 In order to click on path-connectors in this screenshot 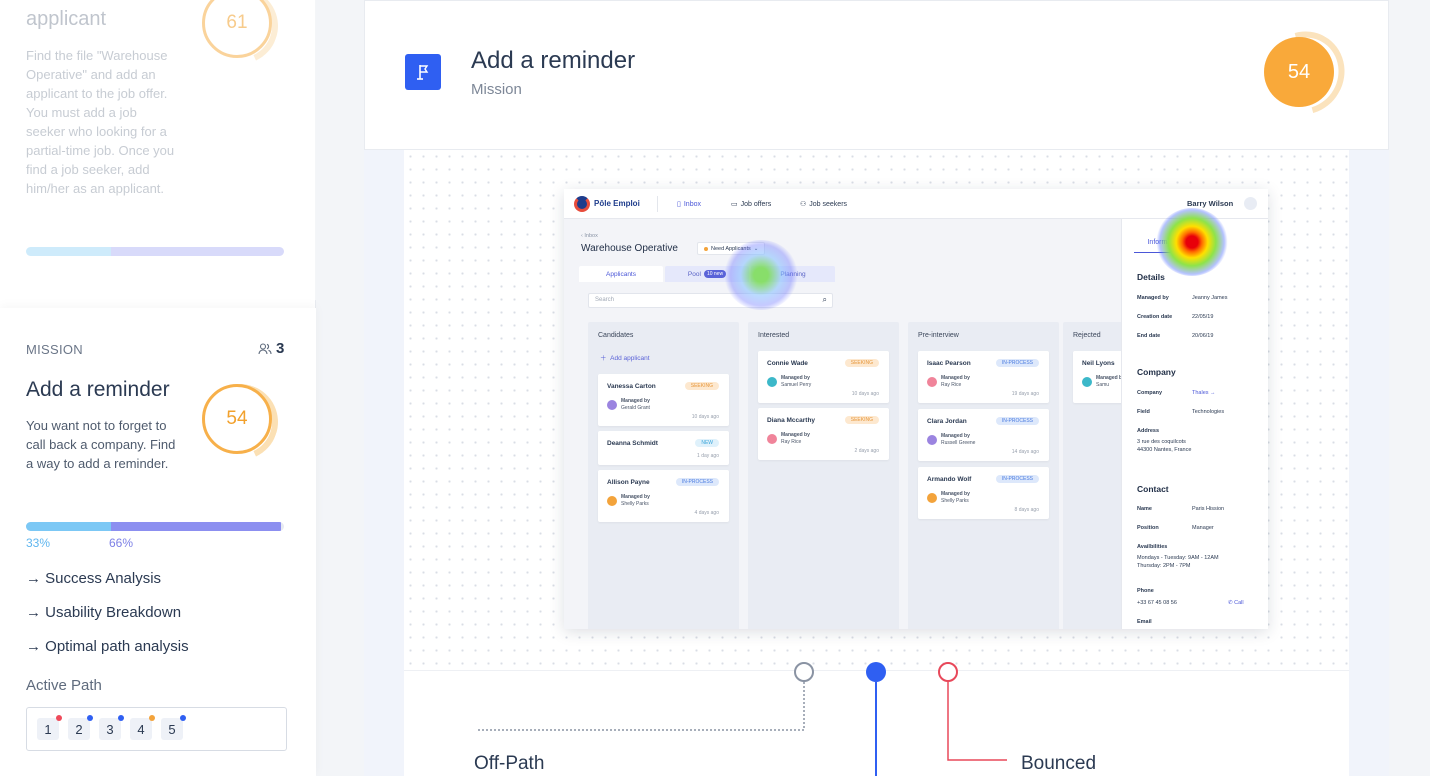, I will do `click(741, 729)`.